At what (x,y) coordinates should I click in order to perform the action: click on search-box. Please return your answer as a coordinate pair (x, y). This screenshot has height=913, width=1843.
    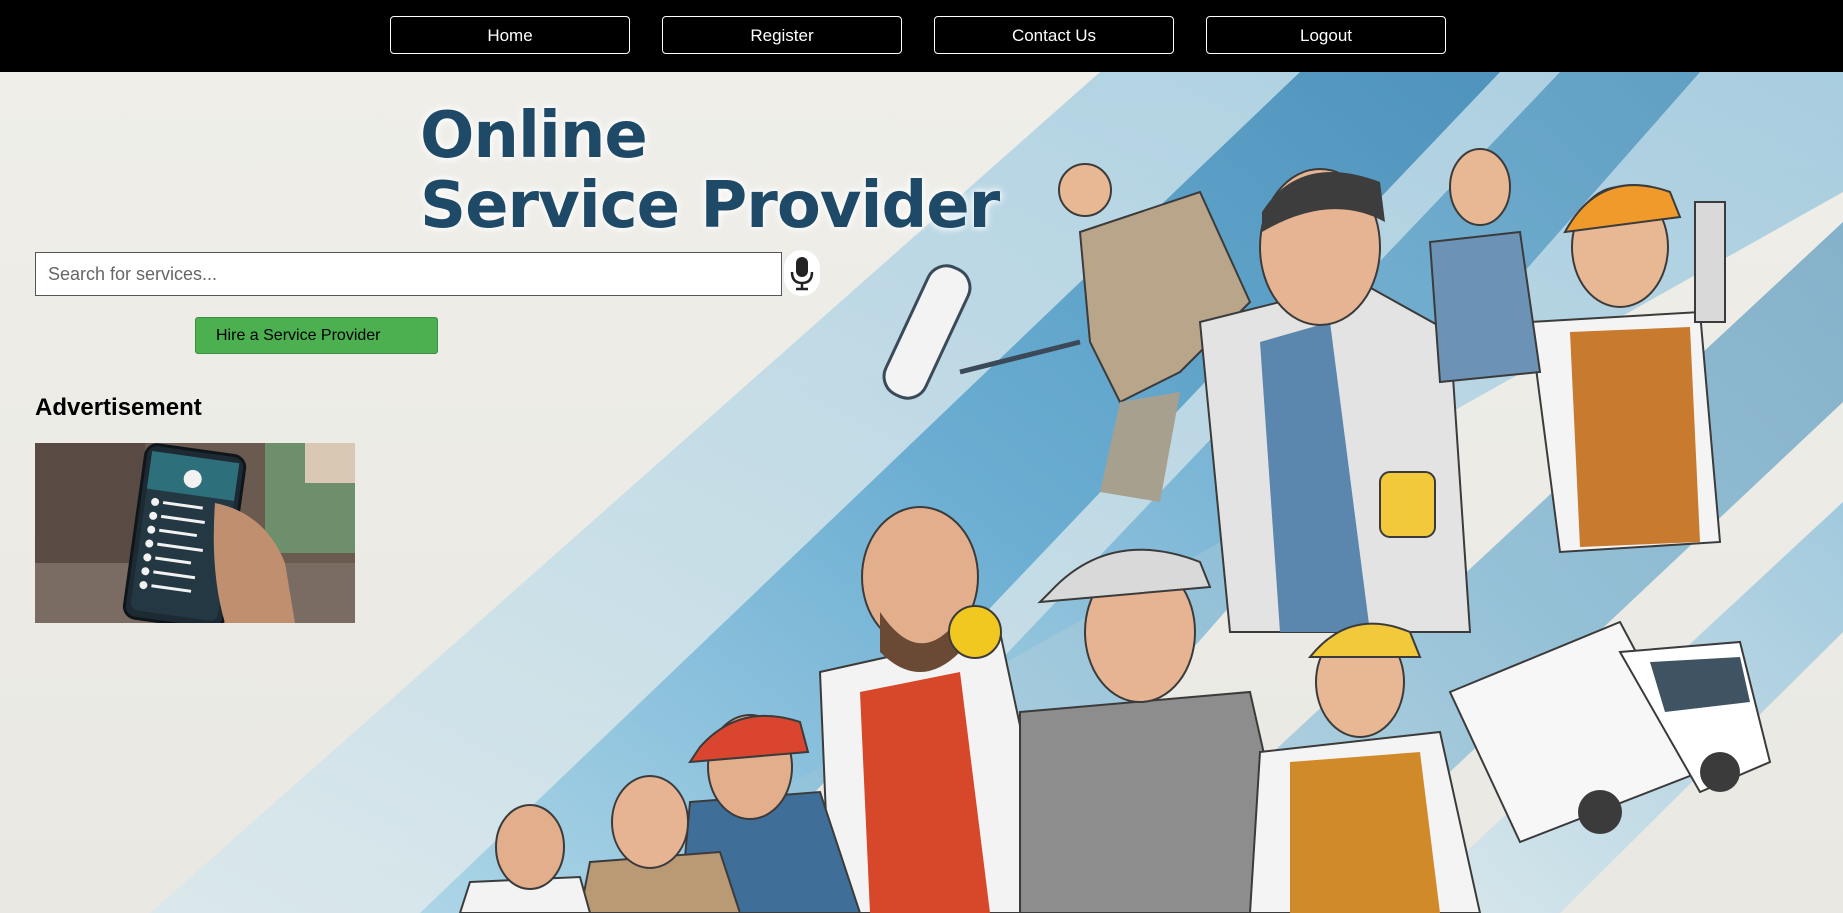
    Looking at the image, I should click on (408, 274).